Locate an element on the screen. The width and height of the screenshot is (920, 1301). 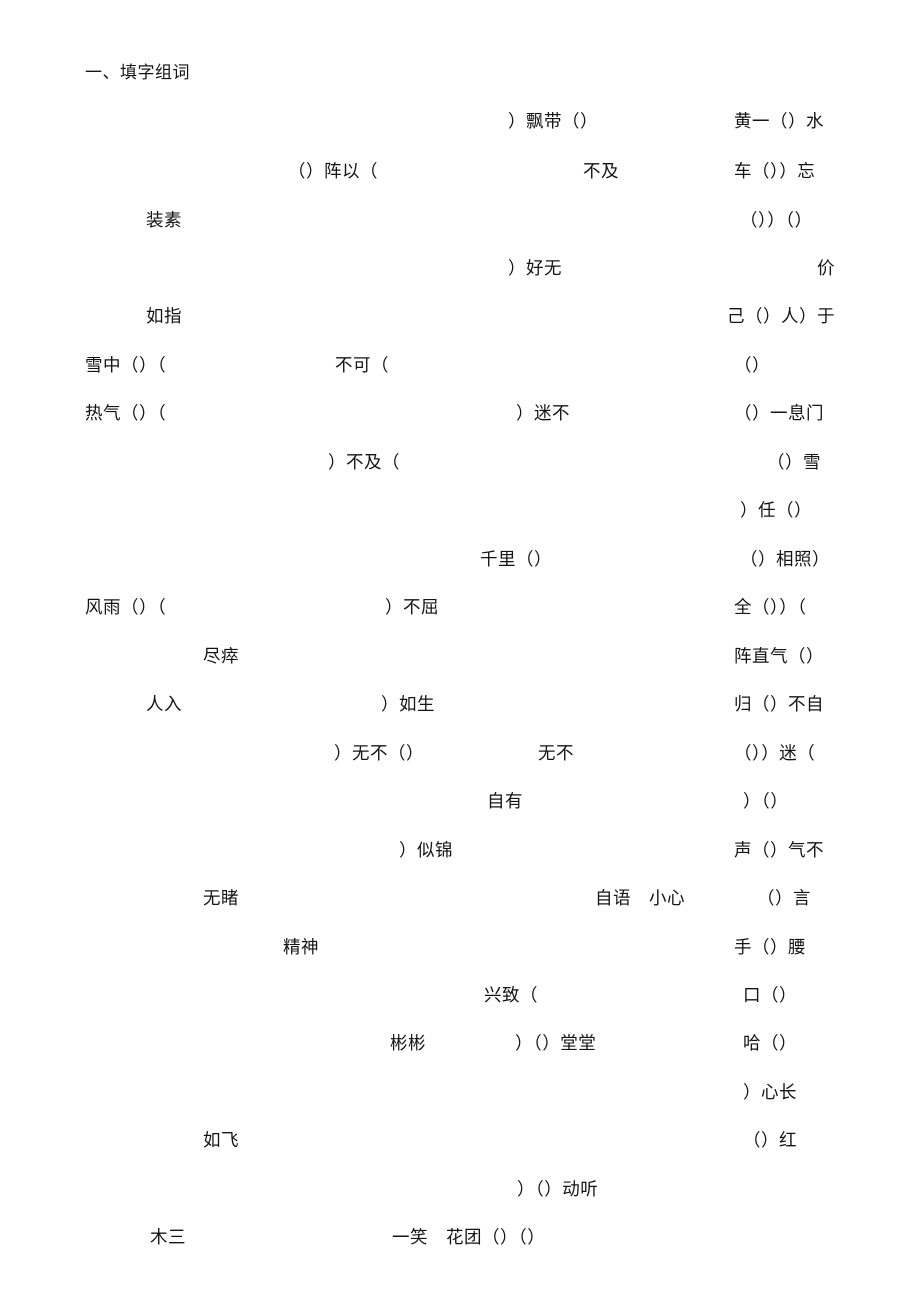
worksheet-fragment: （）雪 is located at coordinates (794, 462).